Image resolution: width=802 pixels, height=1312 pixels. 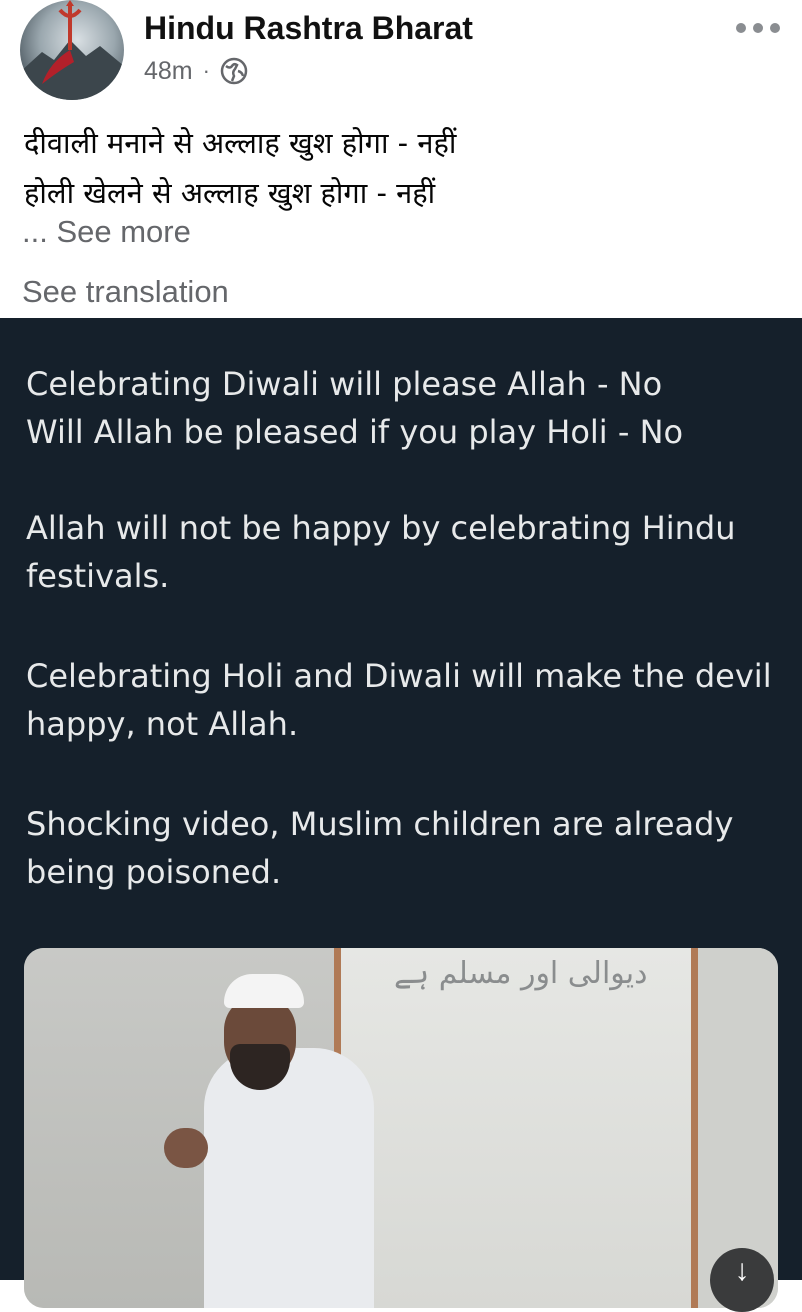 I want to click on download-icon: ↓, so click(x=742, y=1280).